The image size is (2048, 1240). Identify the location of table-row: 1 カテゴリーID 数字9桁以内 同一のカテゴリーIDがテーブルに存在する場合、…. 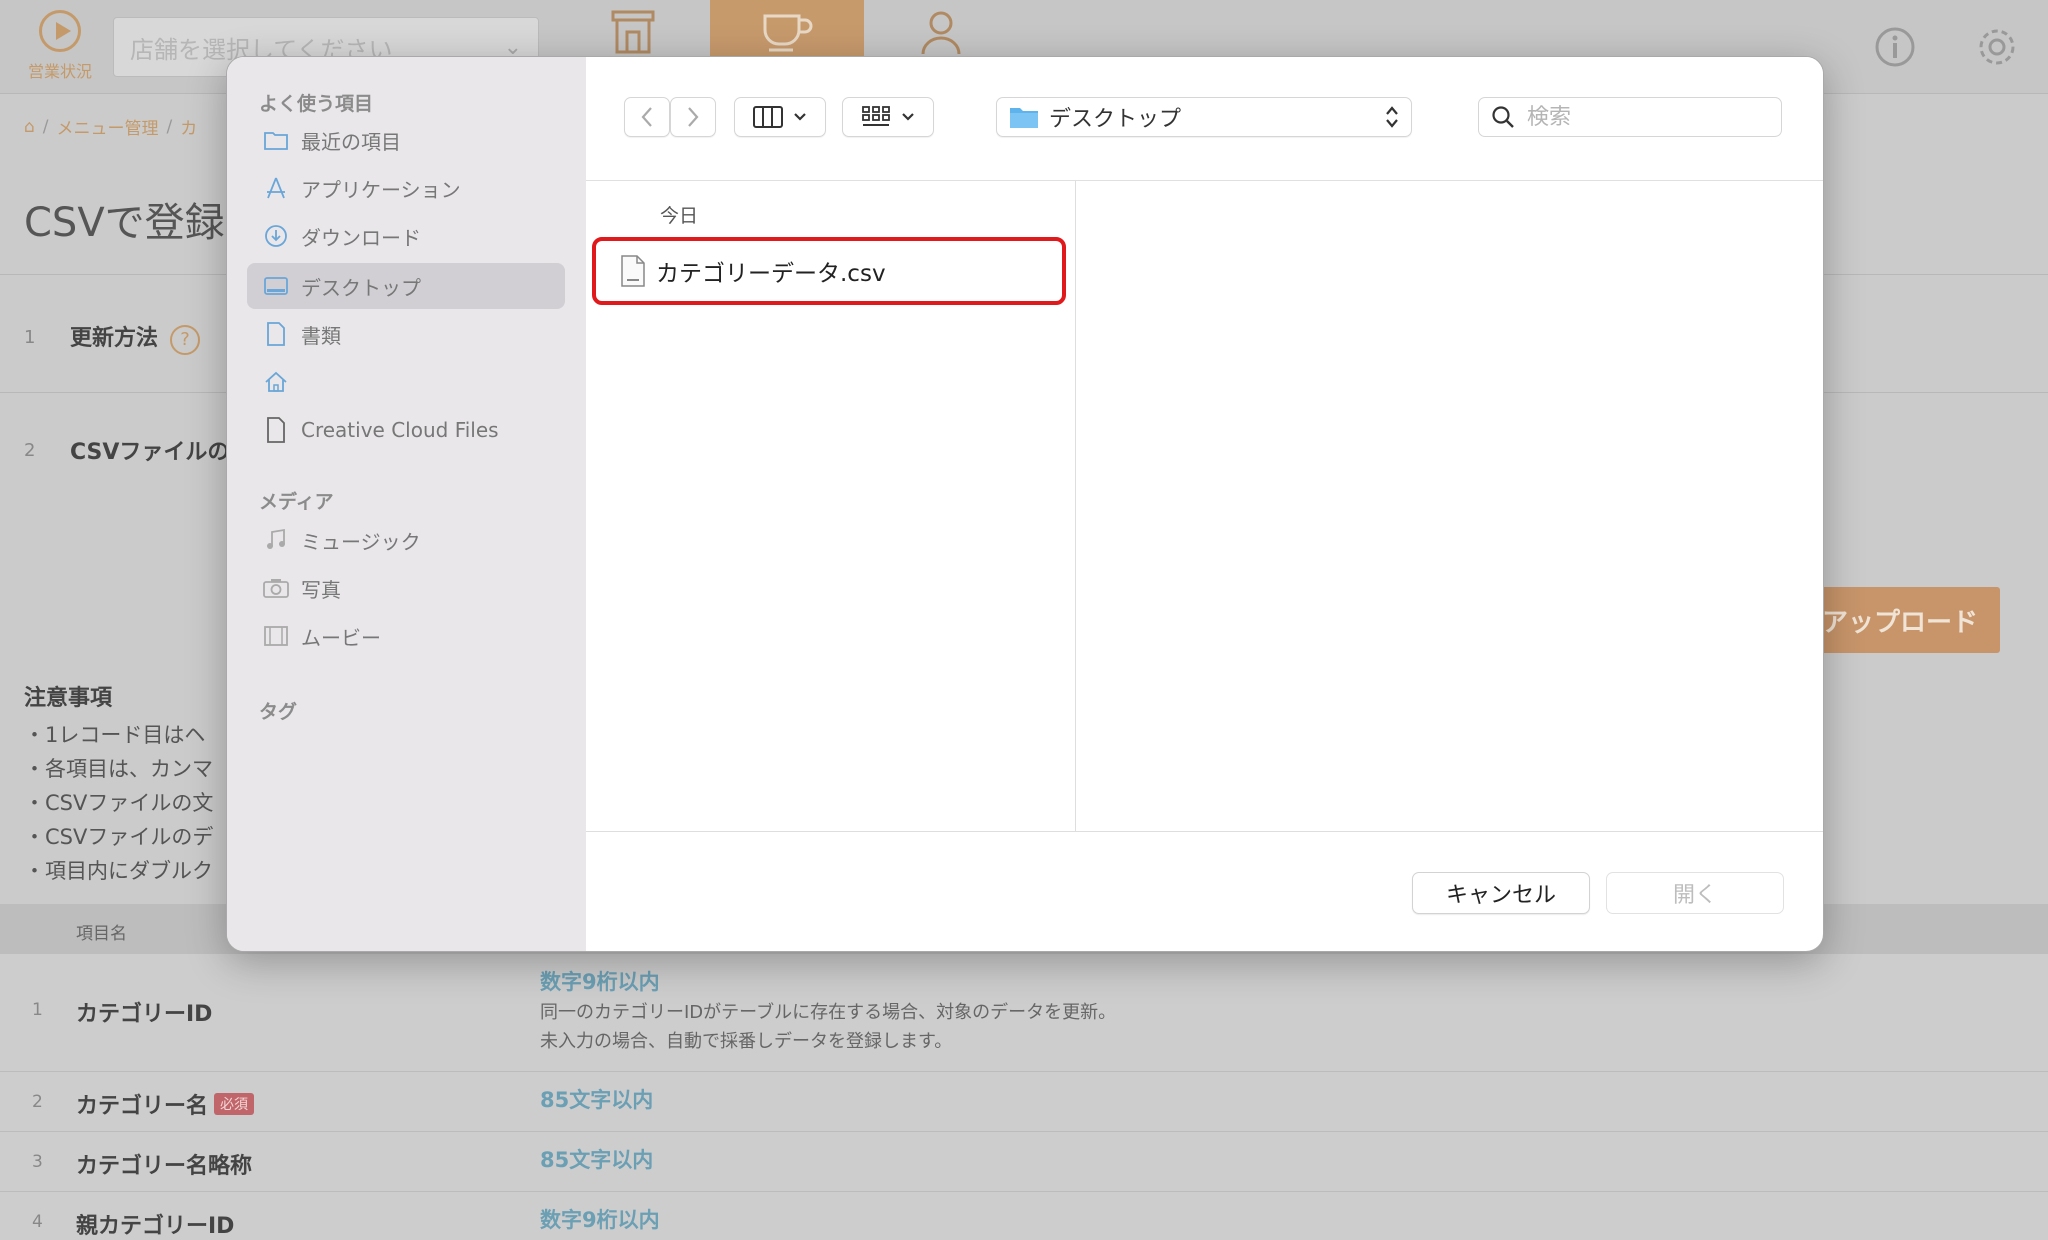
(1024, 1013).